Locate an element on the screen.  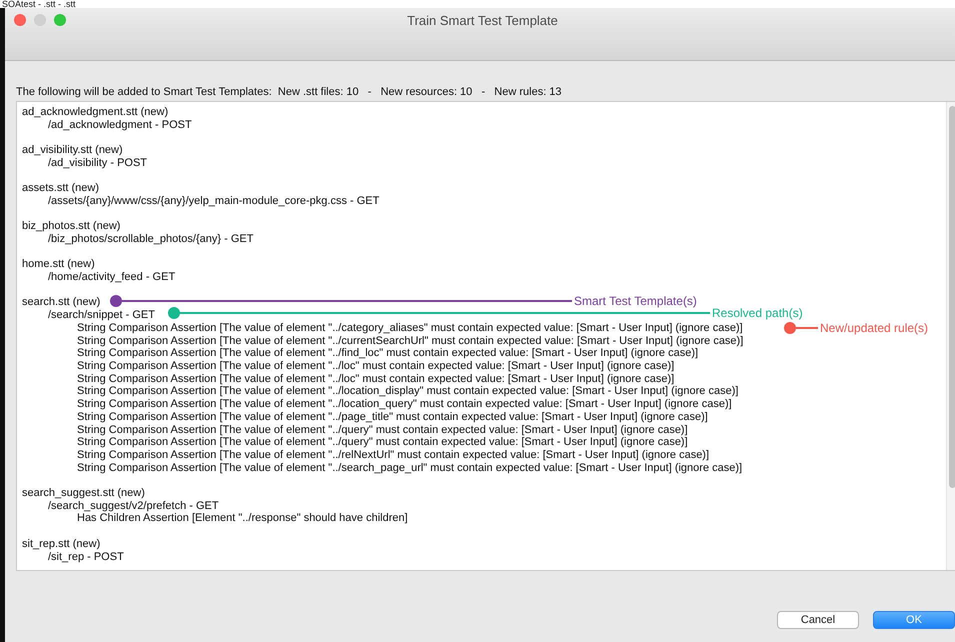
resource-path: /search_suggest/v2/prefetch - GET is located at coordinates (133, 506).